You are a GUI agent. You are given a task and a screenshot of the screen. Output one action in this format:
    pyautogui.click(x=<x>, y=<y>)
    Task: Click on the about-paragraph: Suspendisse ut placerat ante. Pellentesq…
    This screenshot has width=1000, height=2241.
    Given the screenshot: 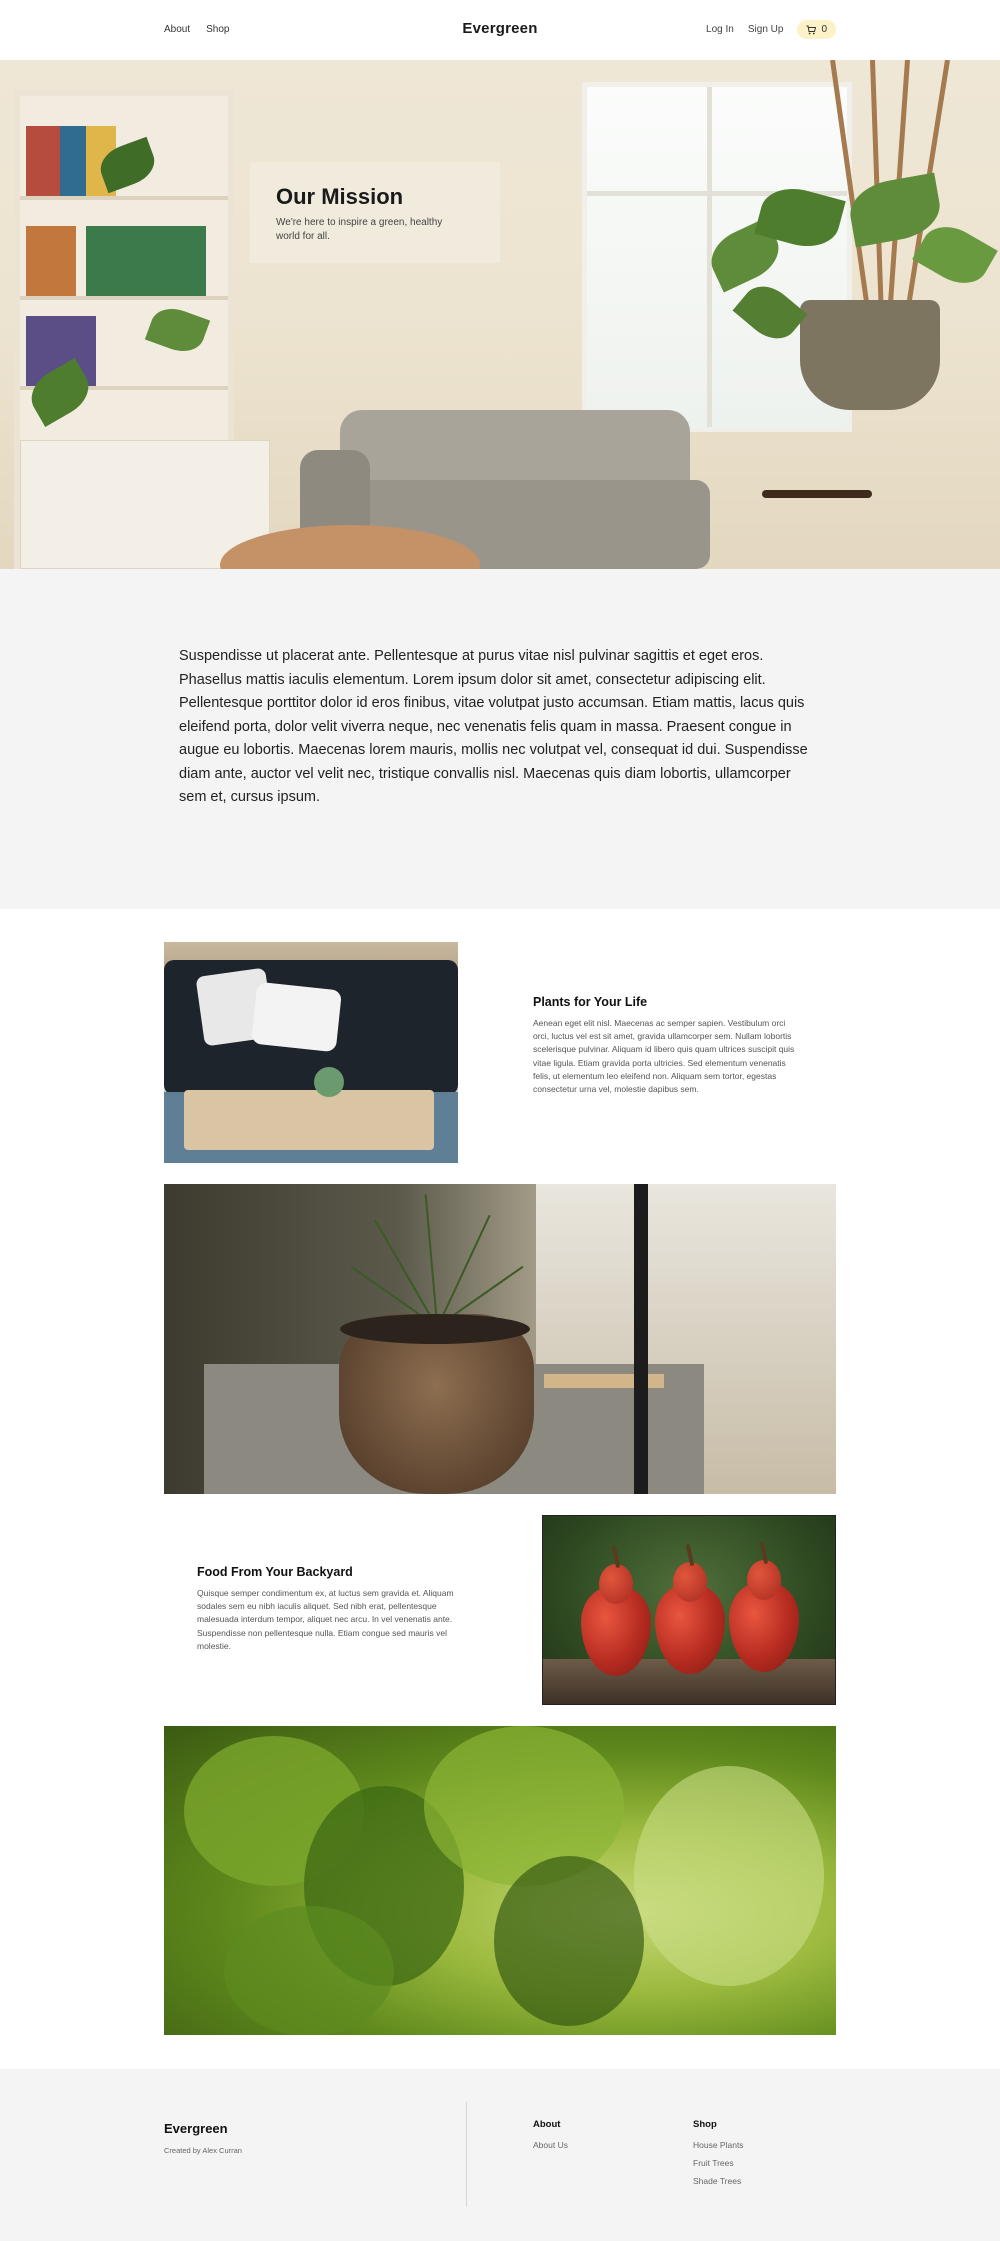 What is the action you would take?
    pyautogui.click(x=493, y=726)
    